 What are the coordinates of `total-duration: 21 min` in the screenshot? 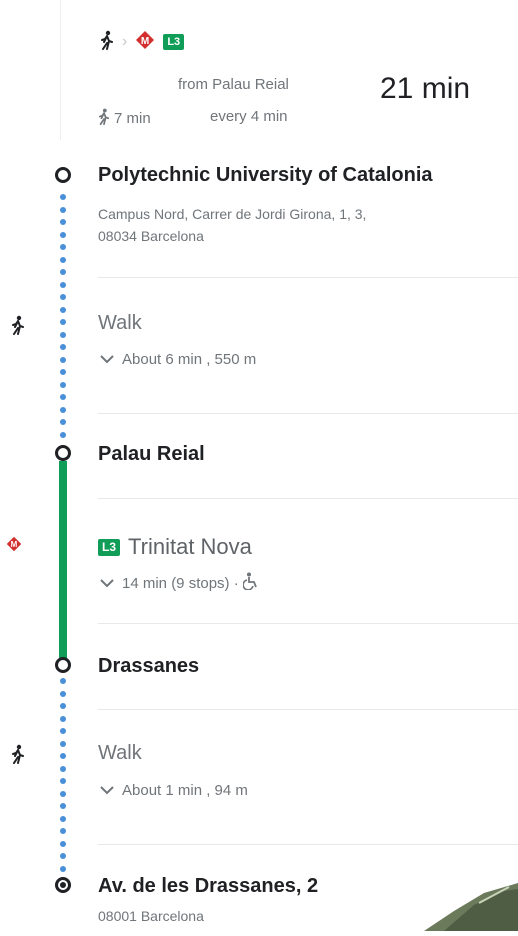 It's located at (425, 88).